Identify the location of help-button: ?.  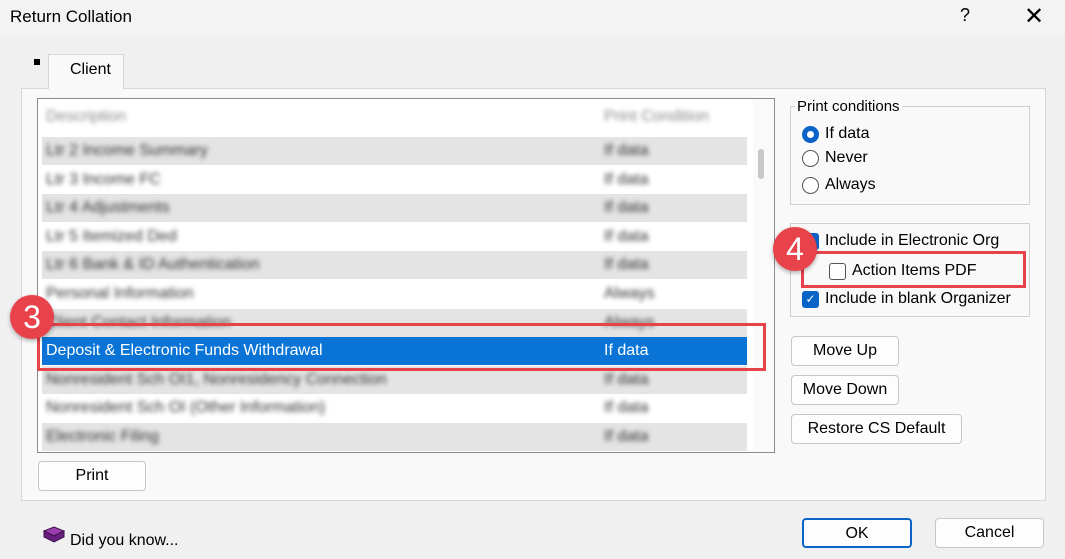
(965, 15).